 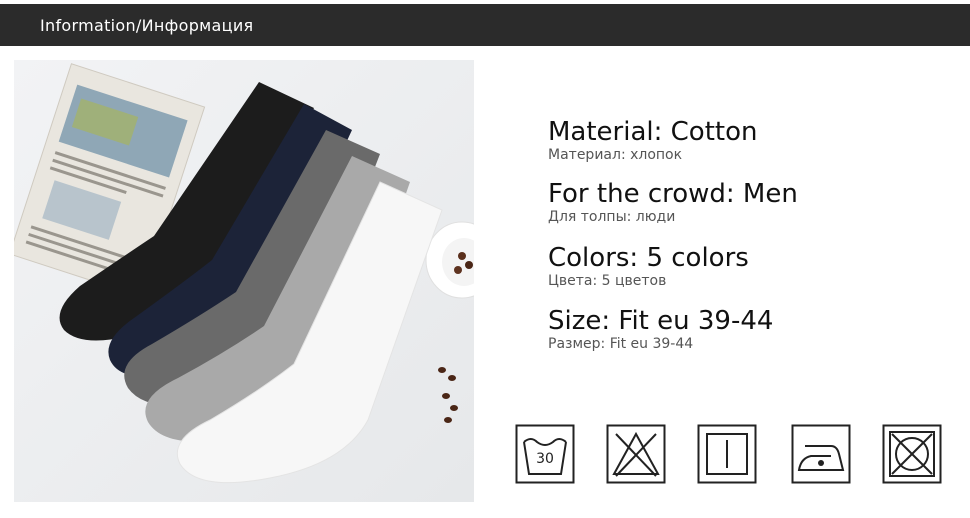 What do you see at coordinates (615, 155) in the screenshot?
I see `spec-material-ru: Материал: хлопок` at bounding box center [615, 155].